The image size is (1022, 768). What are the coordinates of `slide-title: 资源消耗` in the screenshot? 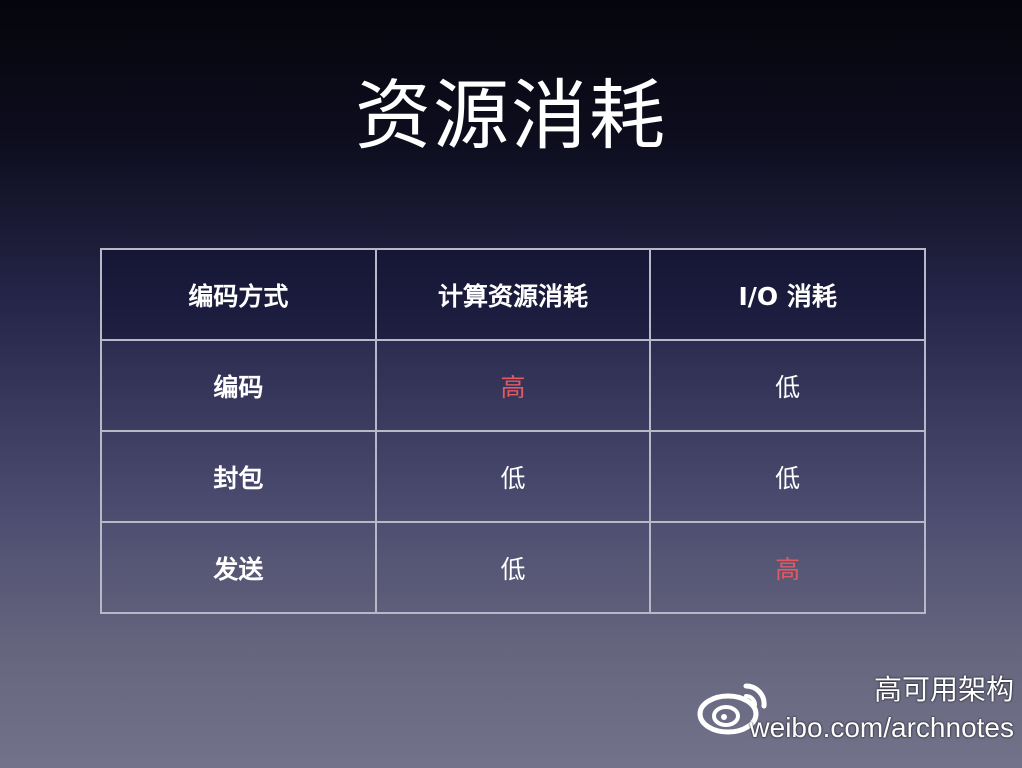 It's located at (511, 115).